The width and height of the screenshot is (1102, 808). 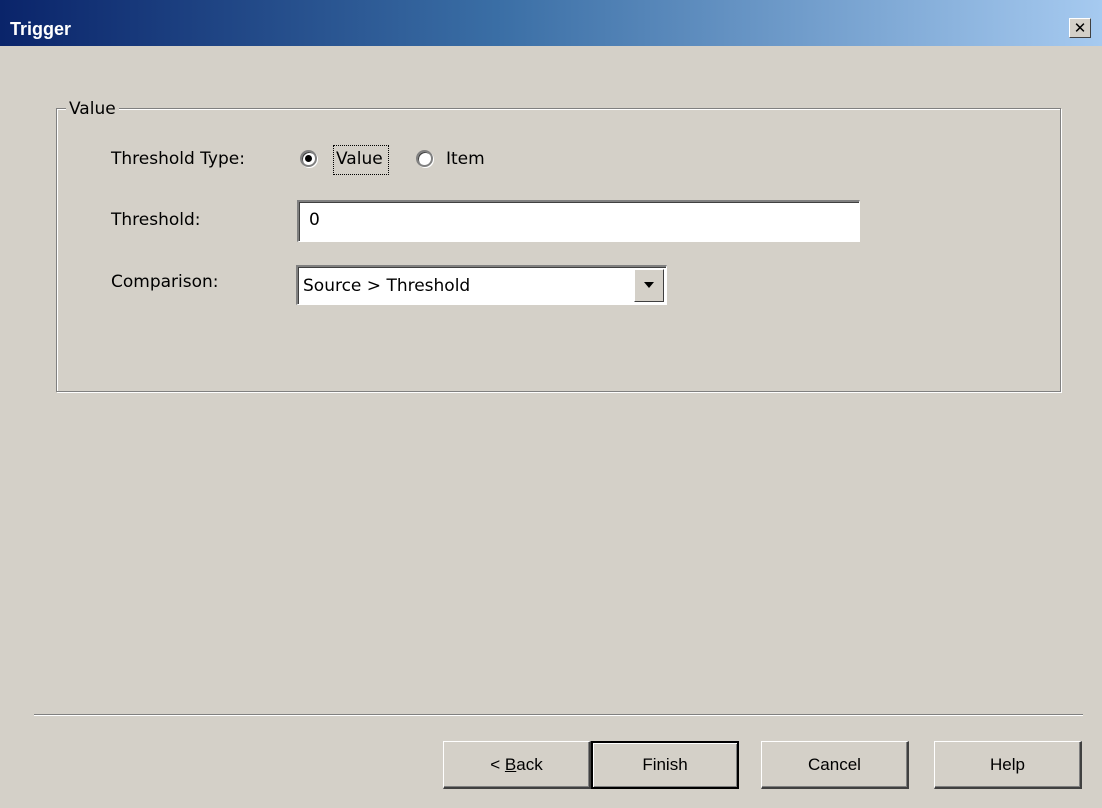 I want to click on threshold-type-label: Threshold Type:, so click(x=178, y=159).